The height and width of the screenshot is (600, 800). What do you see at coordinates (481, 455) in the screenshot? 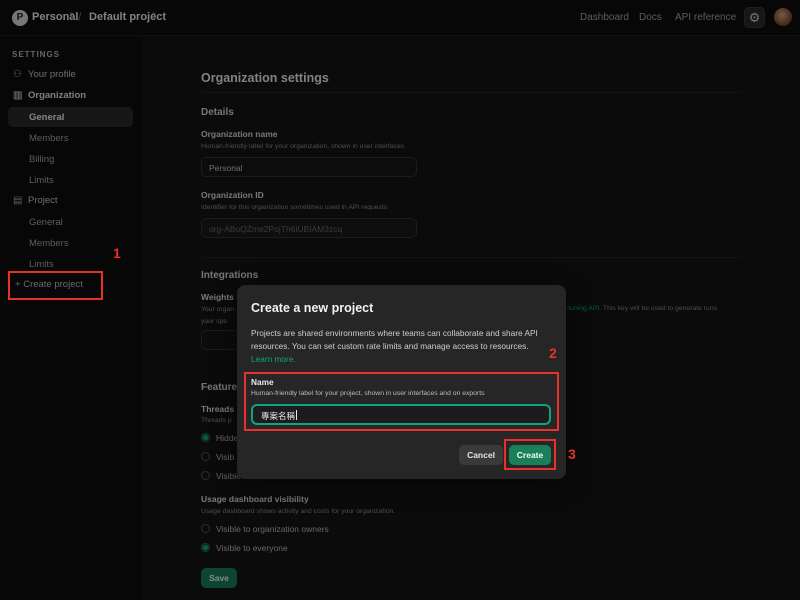
I see `cancel-button: Cancel` at bounding box center [481, 455].